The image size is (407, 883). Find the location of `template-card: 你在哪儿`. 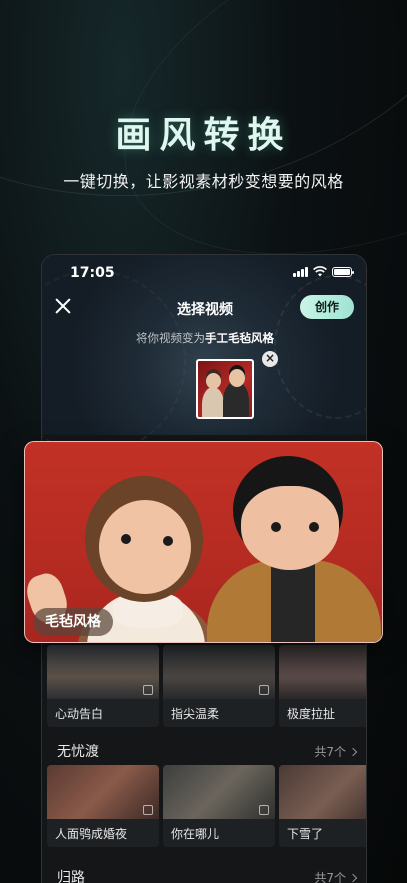

template-card: 你在哪儿 is located at coordinates (219, 806).